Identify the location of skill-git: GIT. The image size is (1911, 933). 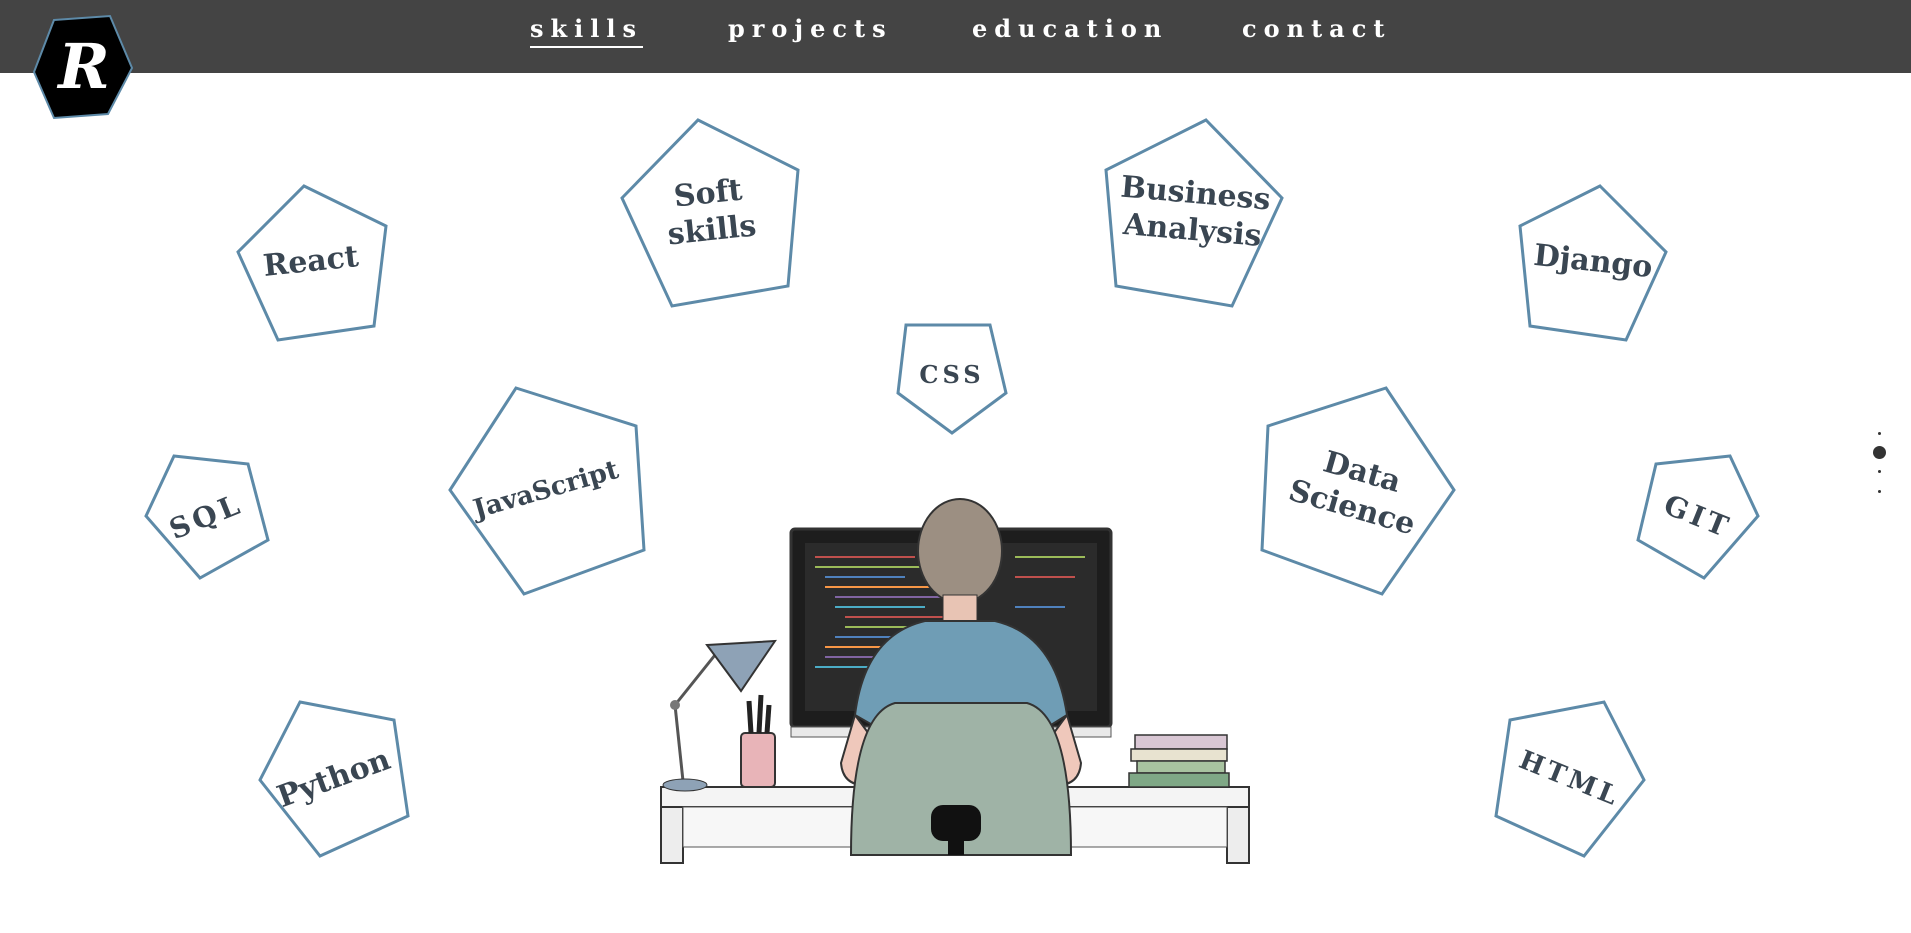
(1698, 517).